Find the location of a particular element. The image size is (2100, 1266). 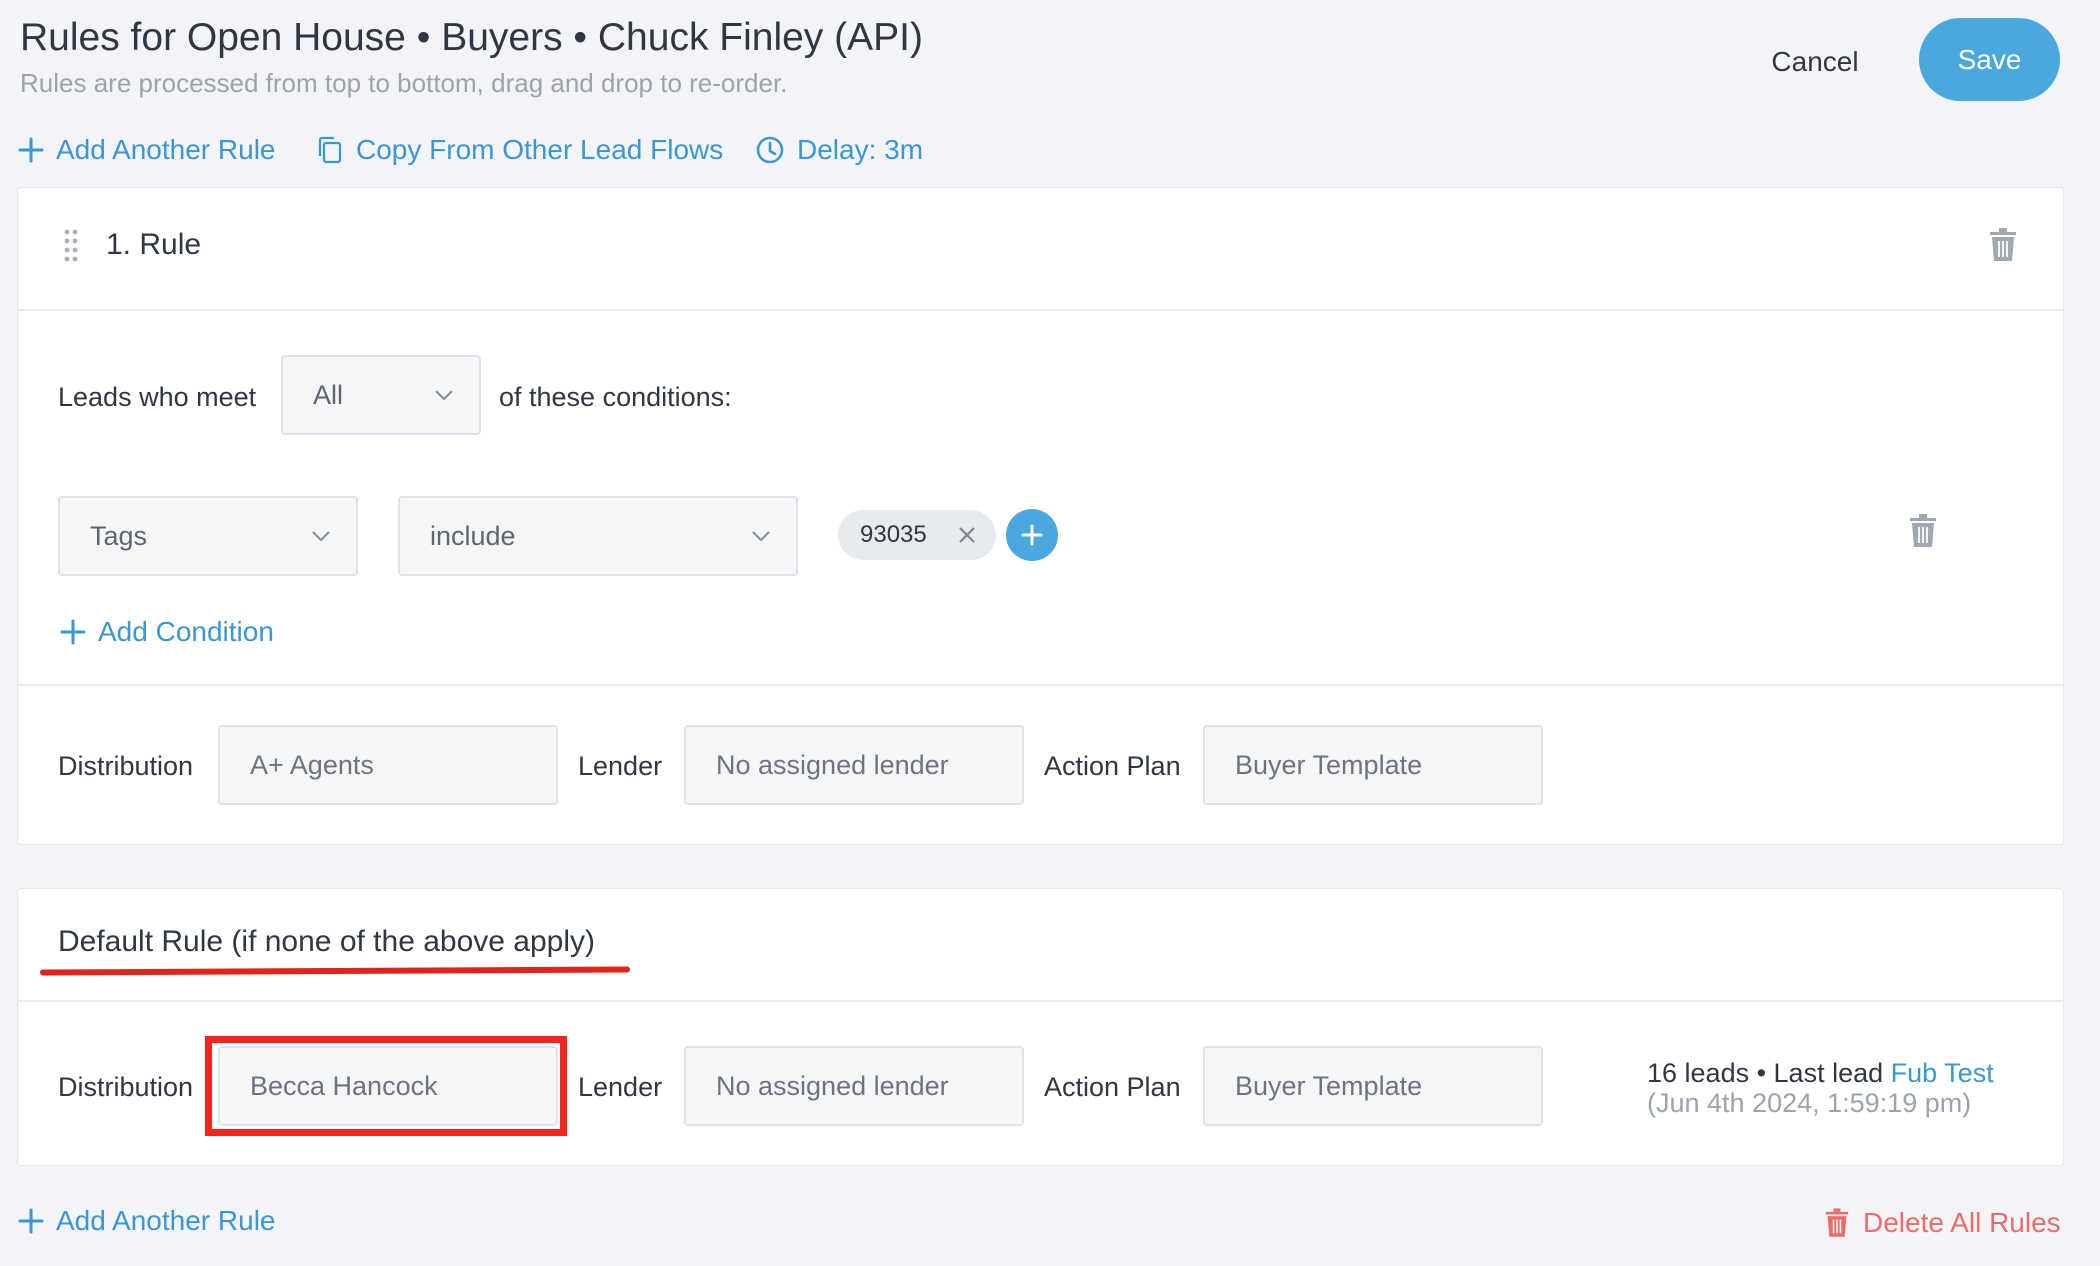

add-another-rule-button: Add Another Rule is located at coordinates (147, 150).